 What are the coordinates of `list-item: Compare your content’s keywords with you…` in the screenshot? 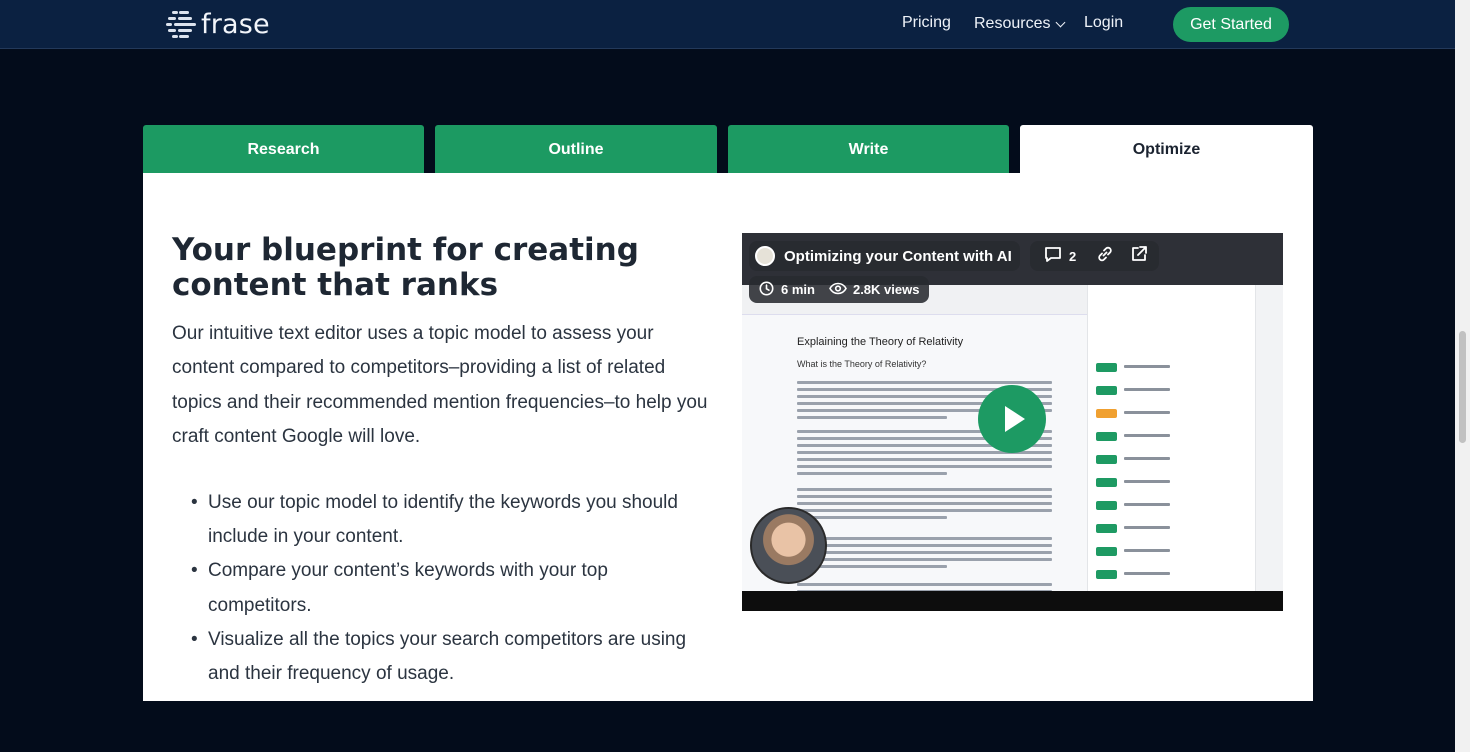 It's located at (452, 588).